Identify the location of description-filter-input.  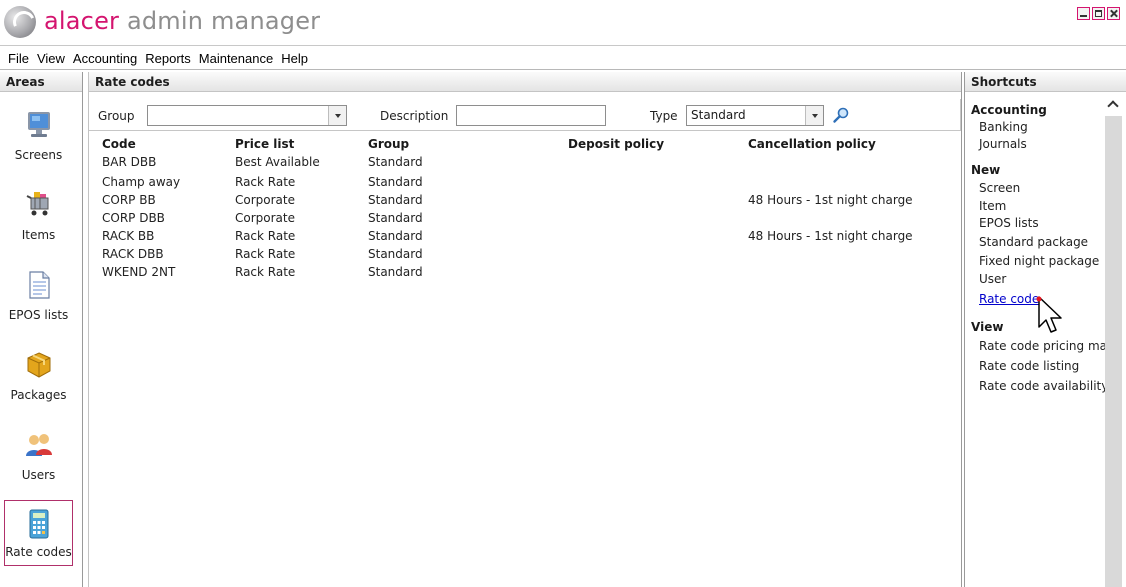
(531, 115).